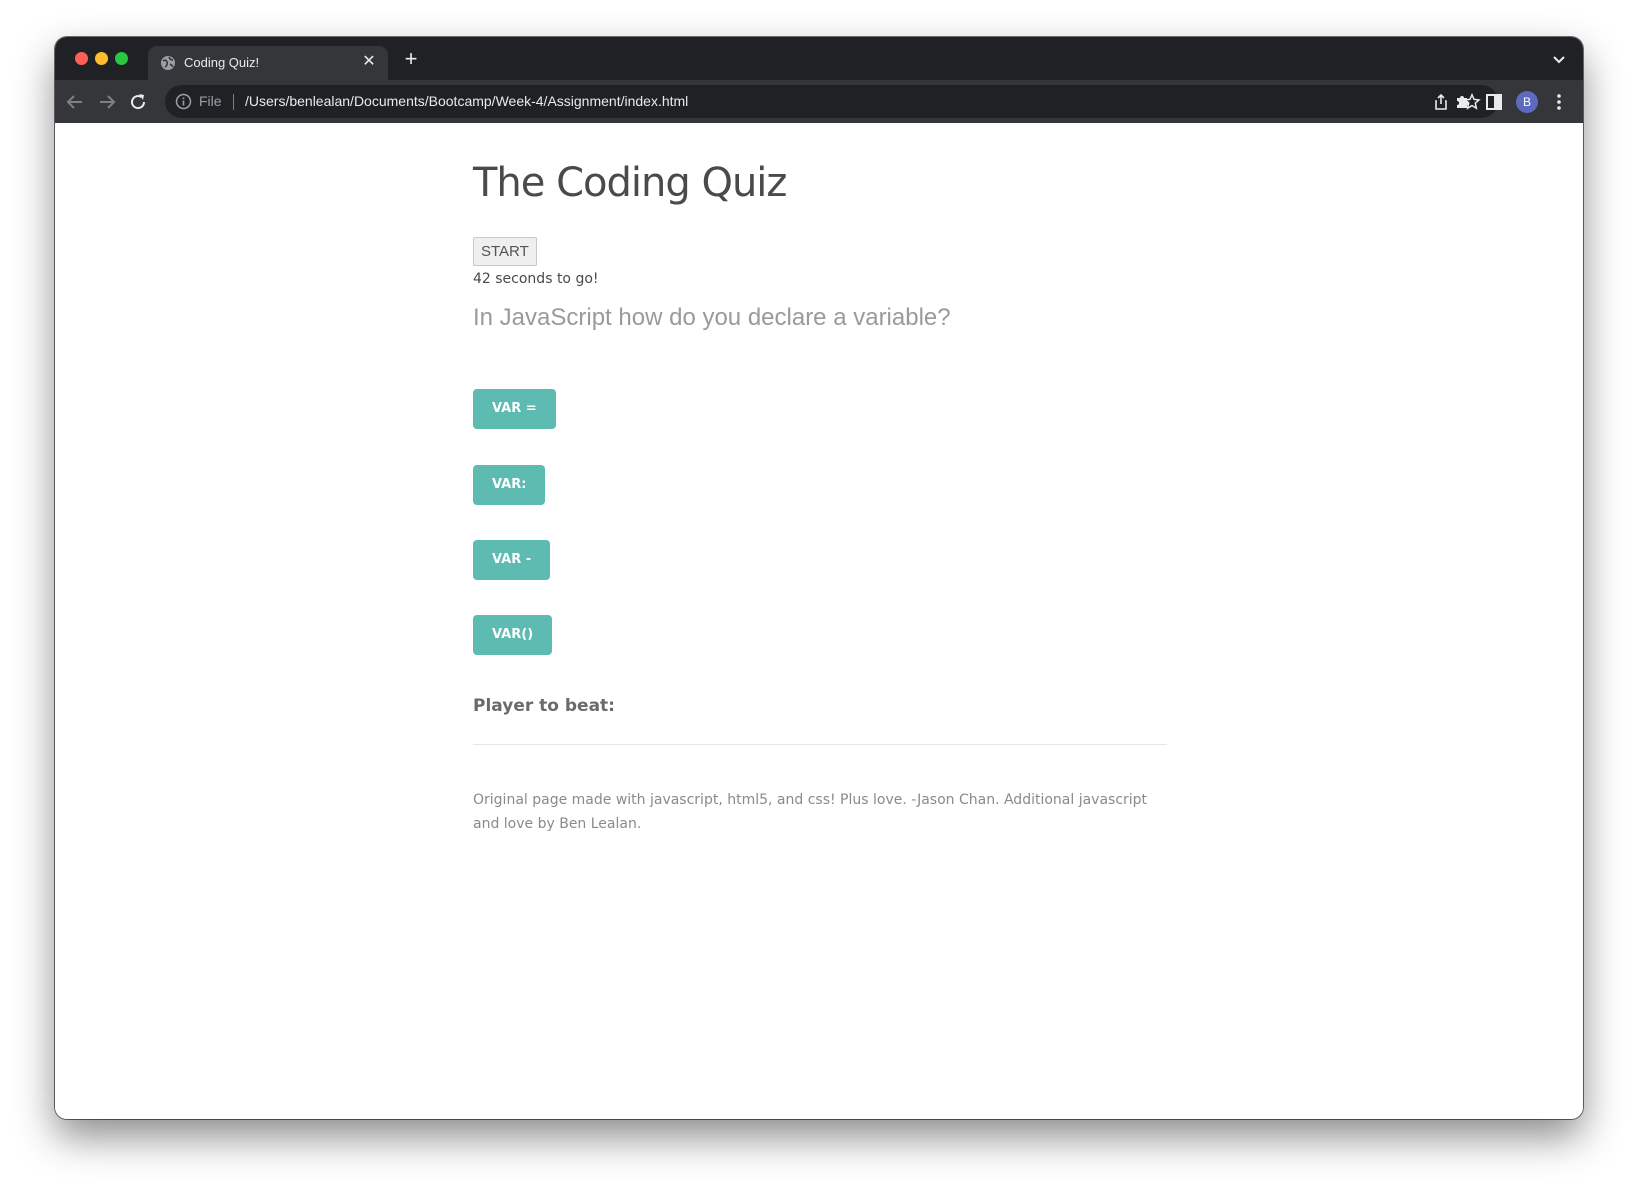 This screenshot has height=1192, width=1638. I want to click on timer-text: 42 seconds to go!, so click(536, 279).